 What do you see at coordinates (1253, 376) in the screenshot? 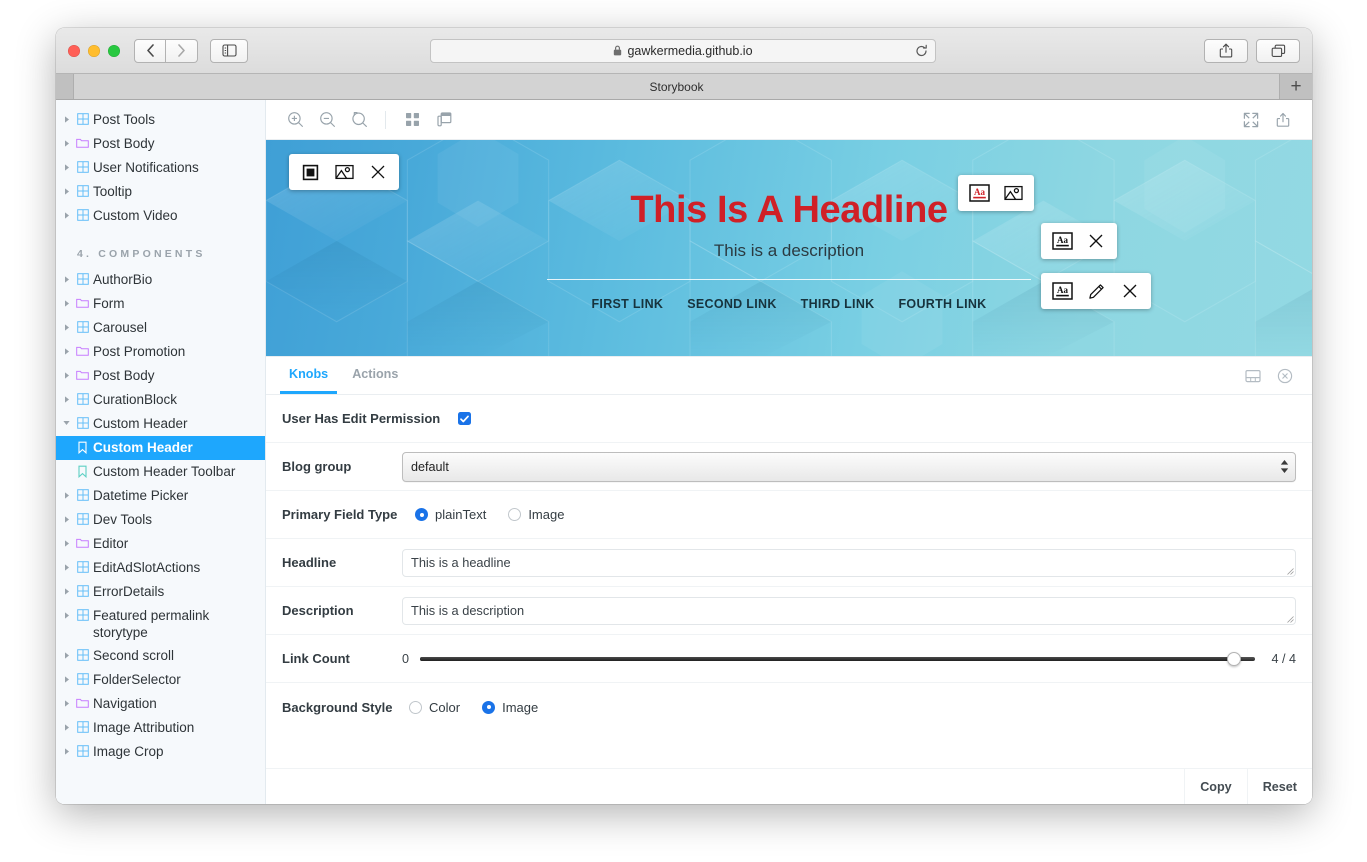
I see `panel-position-button` at bounding box center [1253, 376].